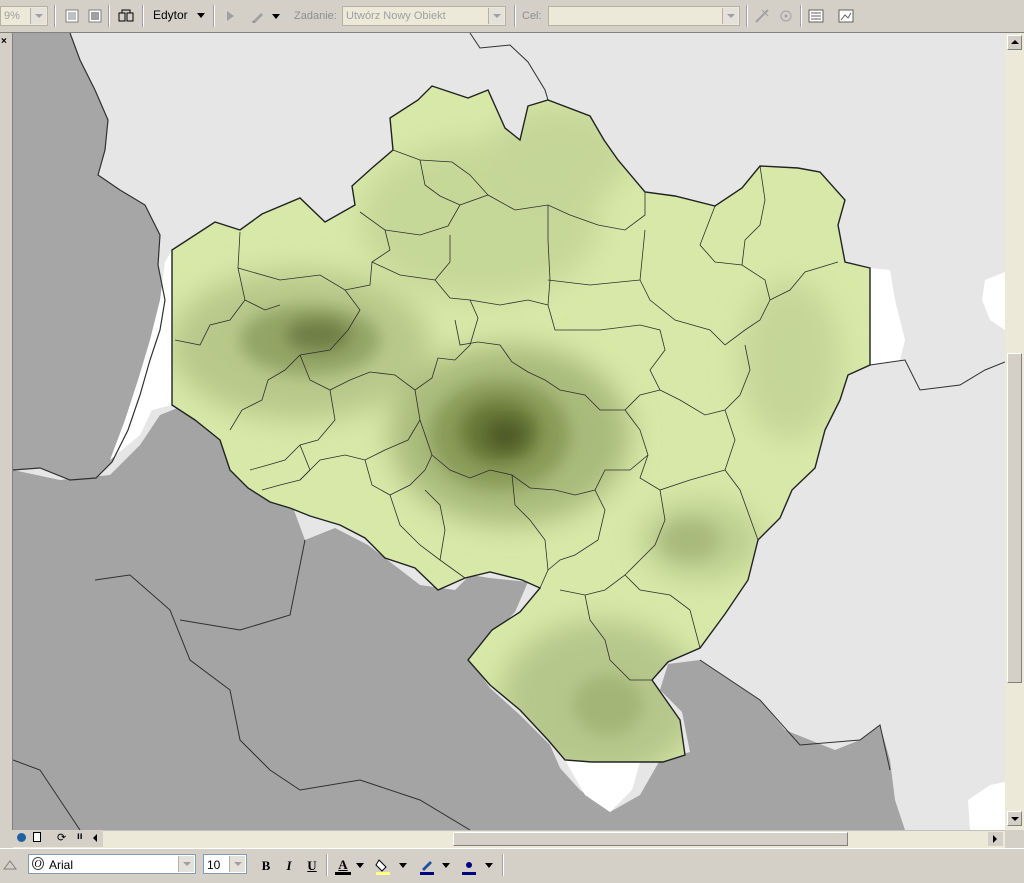 The image size is (1024, 883). I want to click on underline-button: U, so click(312, 866).